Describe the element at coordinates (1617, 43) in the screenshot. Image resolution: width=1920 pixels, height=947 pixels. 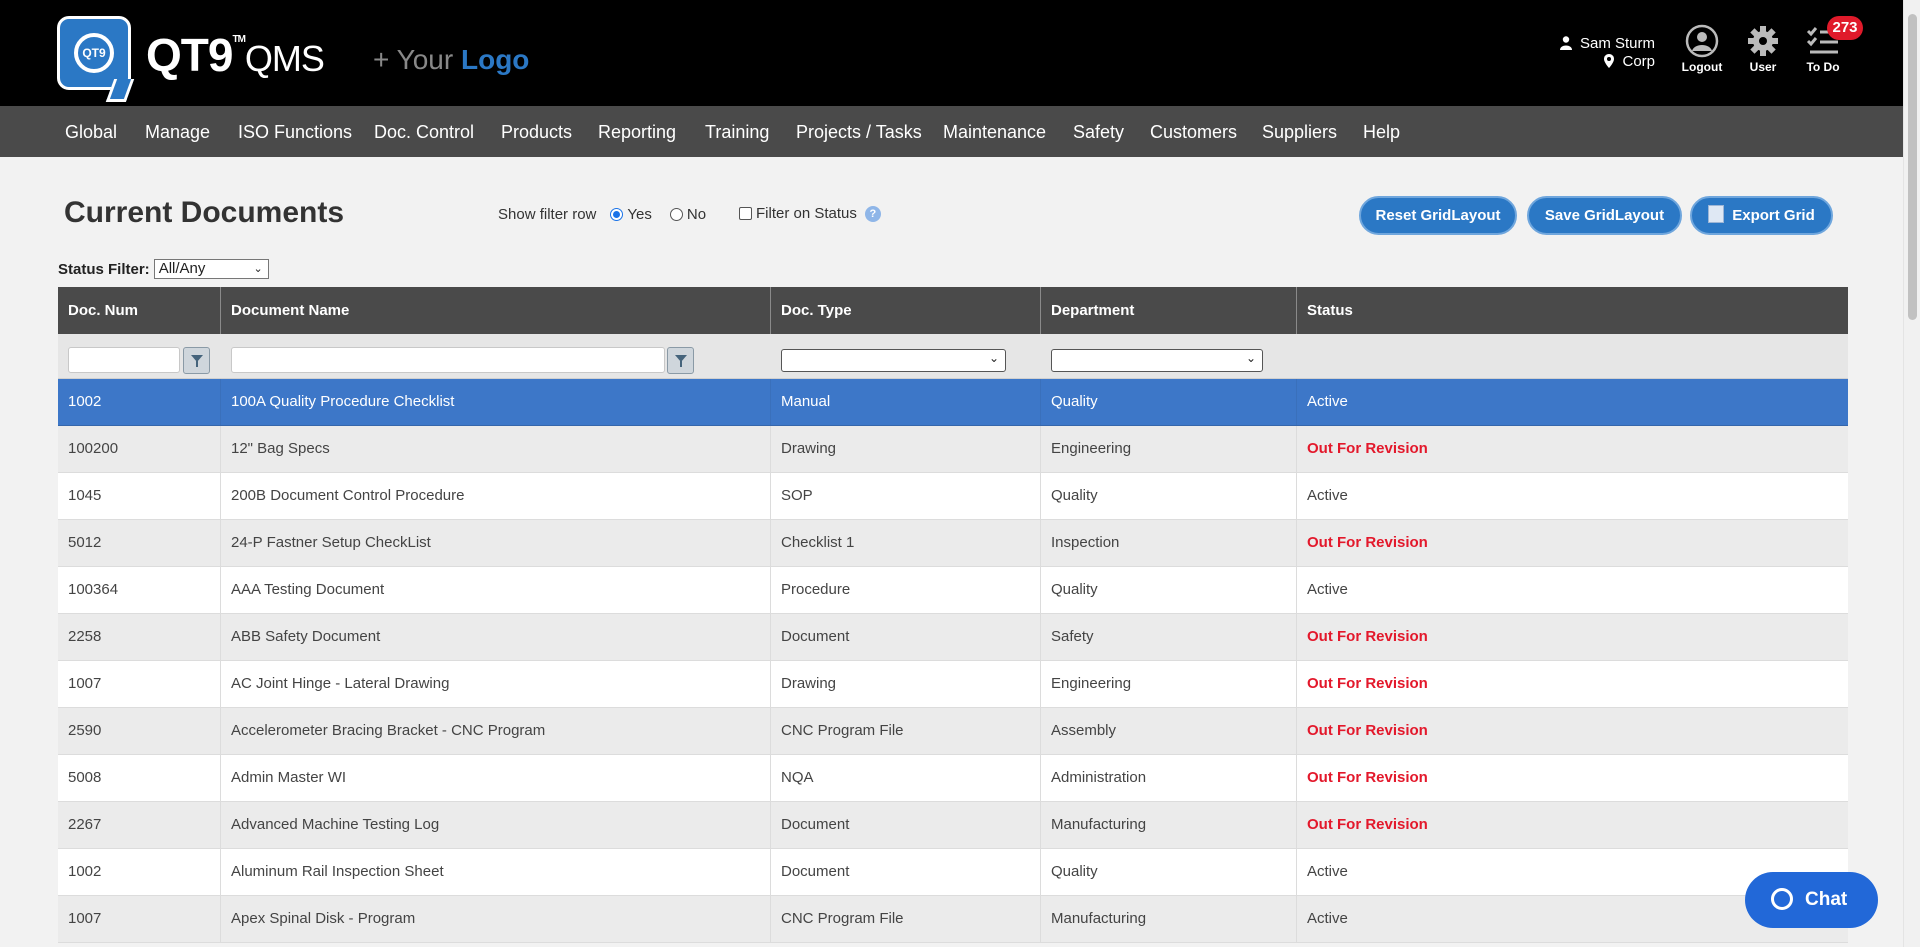
I see `user-name: Sam Sturm` at that location.